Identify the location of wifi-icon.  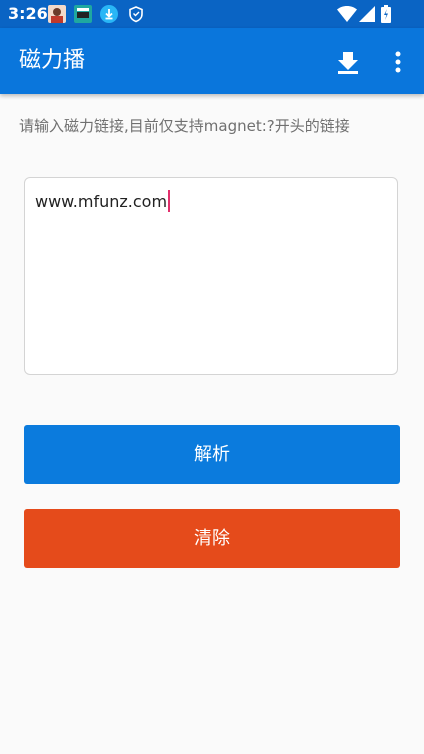
(347, 14).